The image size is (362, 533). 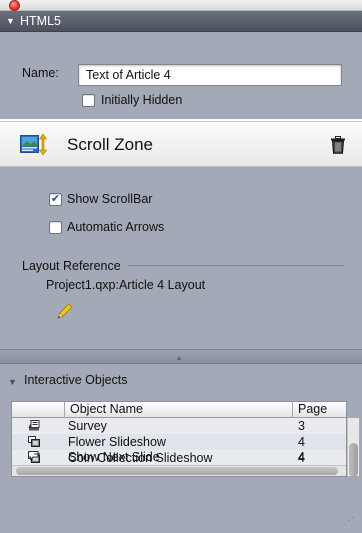 I want to click on column-header-object-name: Object Name, so click(x=106, y=409).